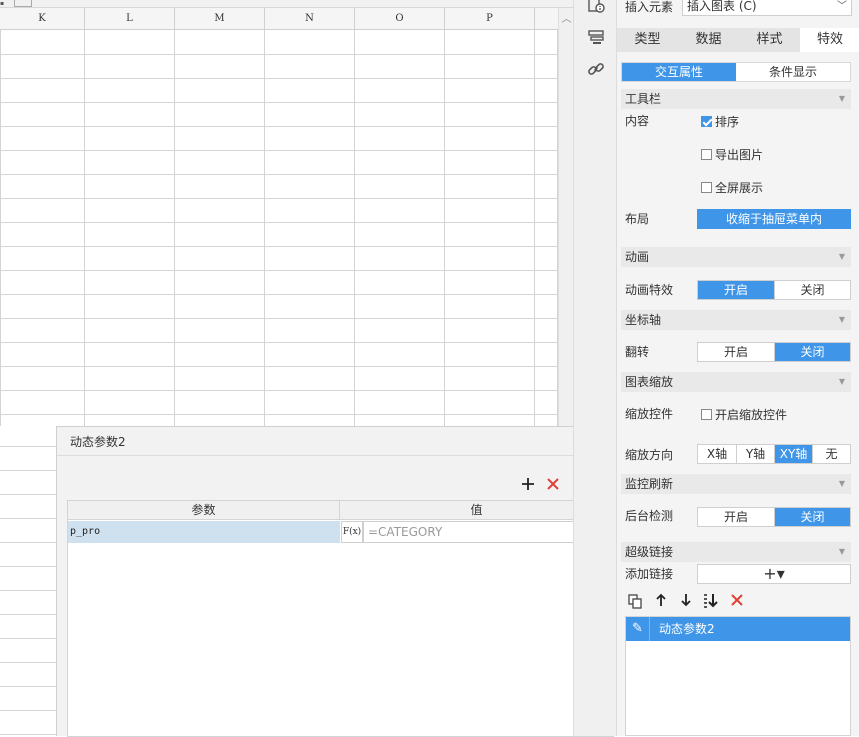 The width and height of the screenshot is (859, 737). What do you see at coordinates (793, 72) in the screenshot?
I see `subtab-condition-display: 条件显示` at bounding box center [793, 72].